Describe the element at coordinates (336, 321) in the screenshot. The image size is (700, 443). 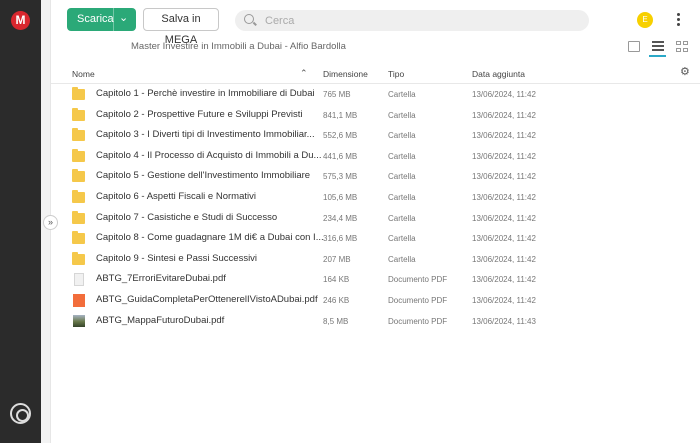
I see `file-size: 8,5 MB` at that location.